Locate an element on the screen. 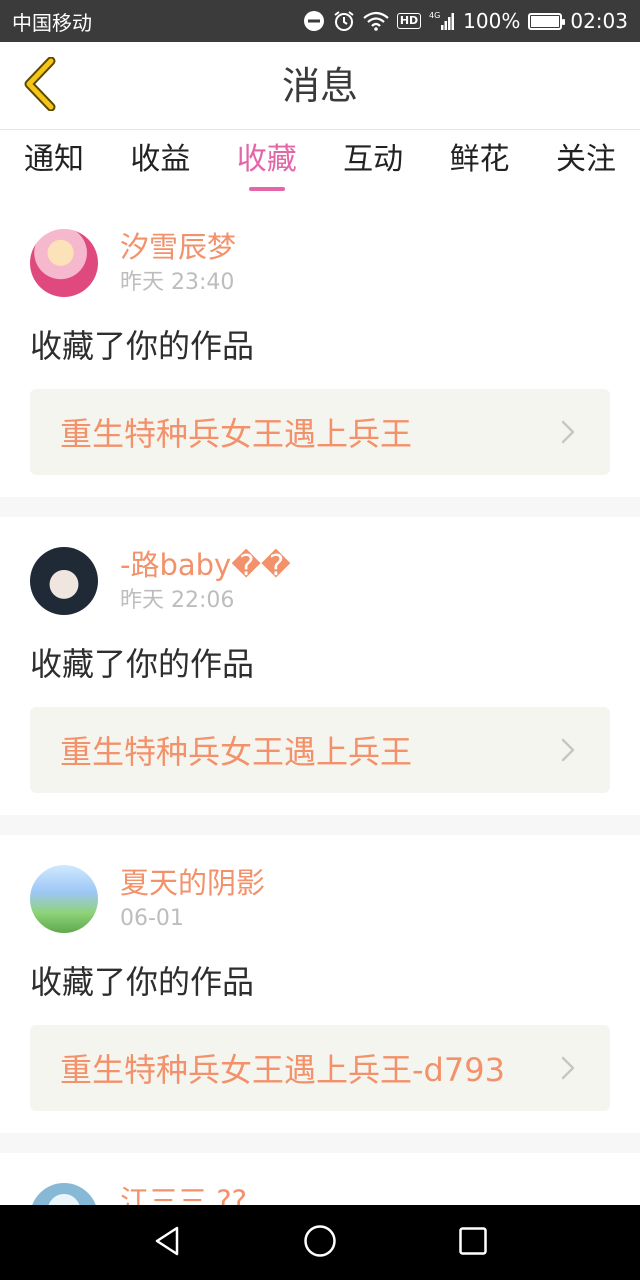 The image size is (640, 1280). tab-favorites: 收藏 is located at coordinates (267, 165).